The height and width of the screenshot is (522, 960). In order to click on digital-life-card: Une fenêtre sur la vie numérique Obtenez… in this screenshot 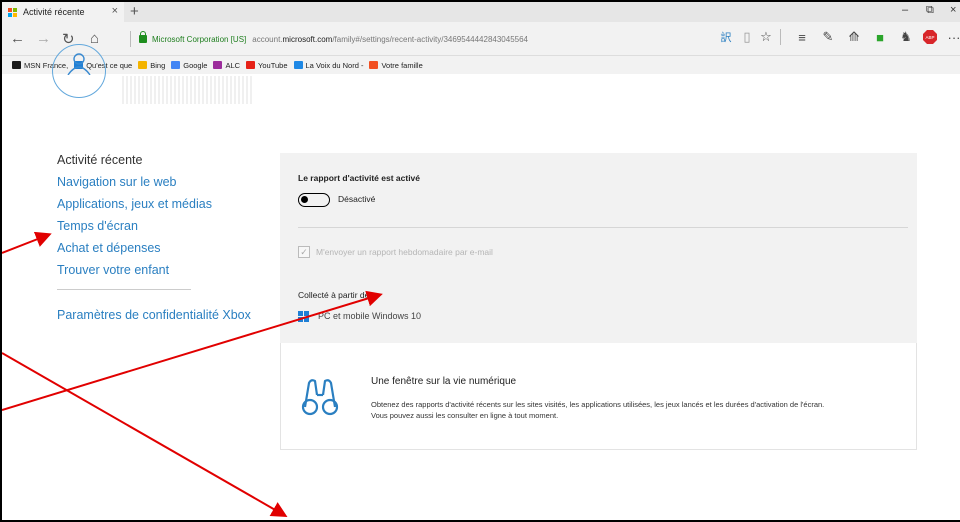, I will do `click(598, 396)`.